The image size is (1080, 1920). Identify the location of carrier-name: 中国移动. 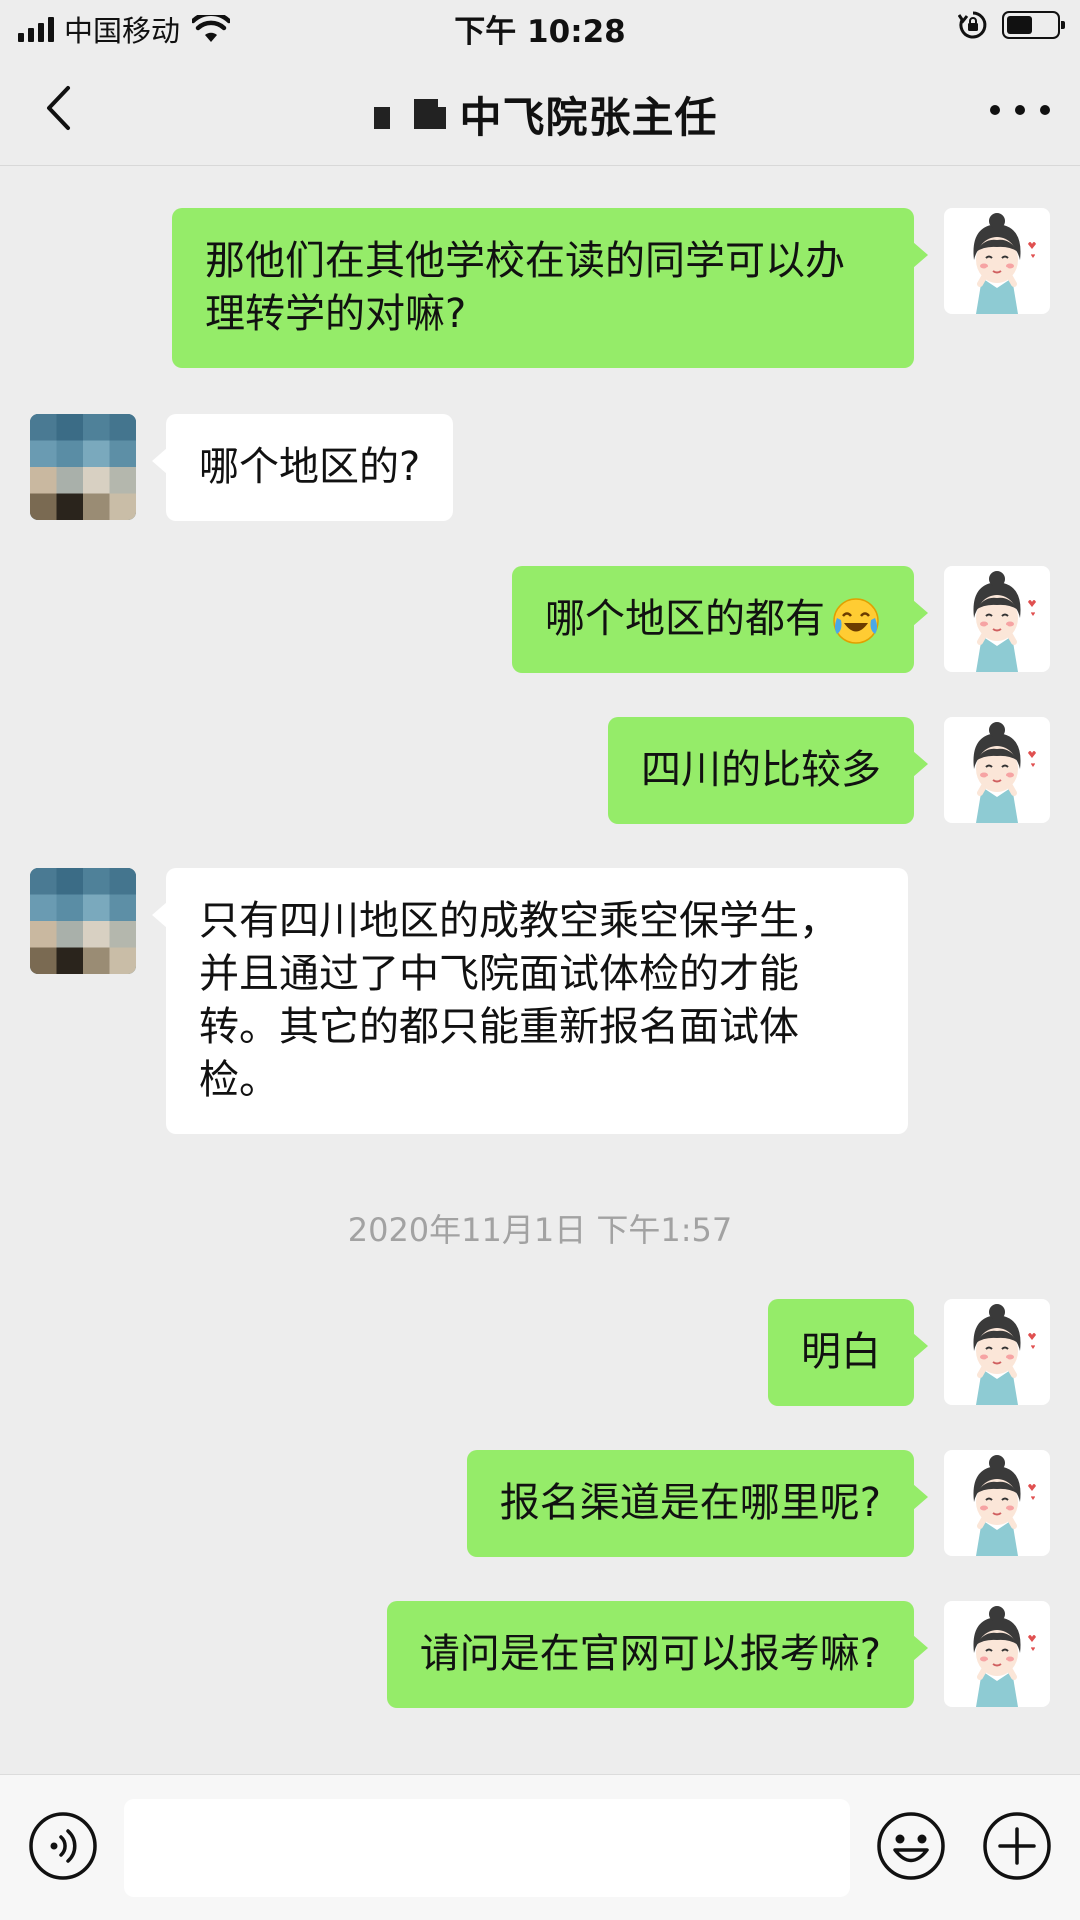
(122, 31).